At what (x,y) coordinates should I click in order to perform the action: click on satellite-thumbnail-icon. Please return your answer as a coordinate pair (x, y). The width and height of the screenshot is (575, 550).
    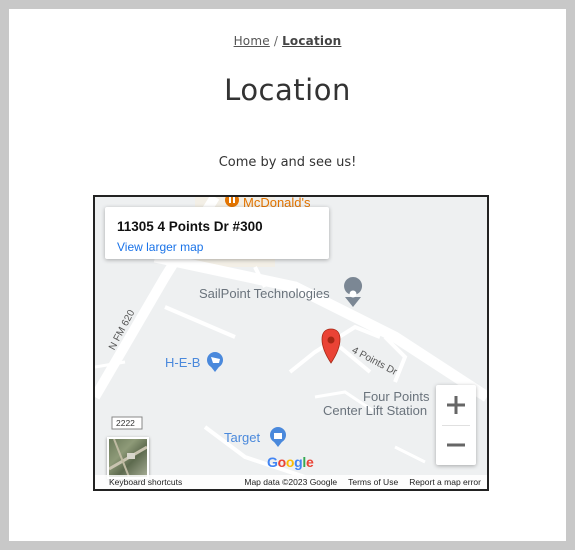
    Looking at the image, I should click on (128, 458).